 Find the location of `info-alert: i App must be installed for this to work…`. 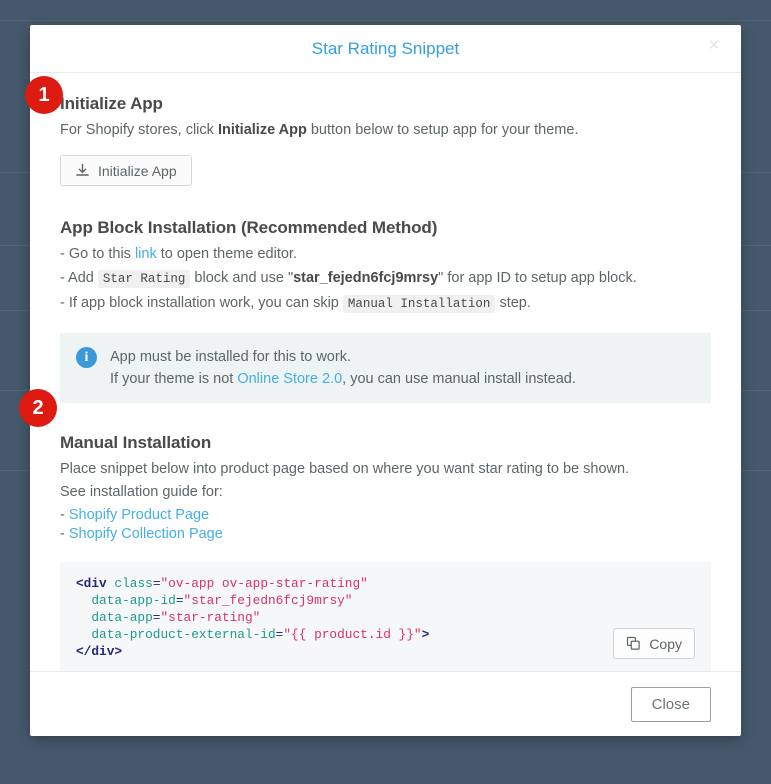

info-alert: i App must be installed for this to work… is located at coordinates (385, 368).